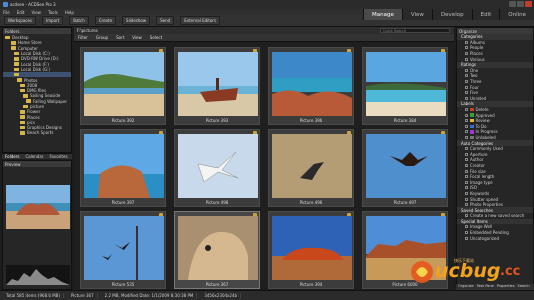 This screenshot has height=300, width=534. What do you see at coordinates (165, 20) in the screenshot?
I see `send-button: Send` at bounding box center [165, 20].